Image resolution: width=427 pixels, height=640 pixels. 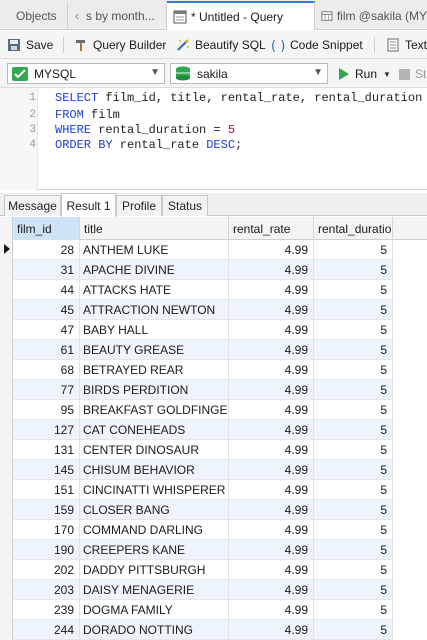 I want to click on table-row: 159 CLOSER BANG 4.99 5, so click(x=203, y=510).